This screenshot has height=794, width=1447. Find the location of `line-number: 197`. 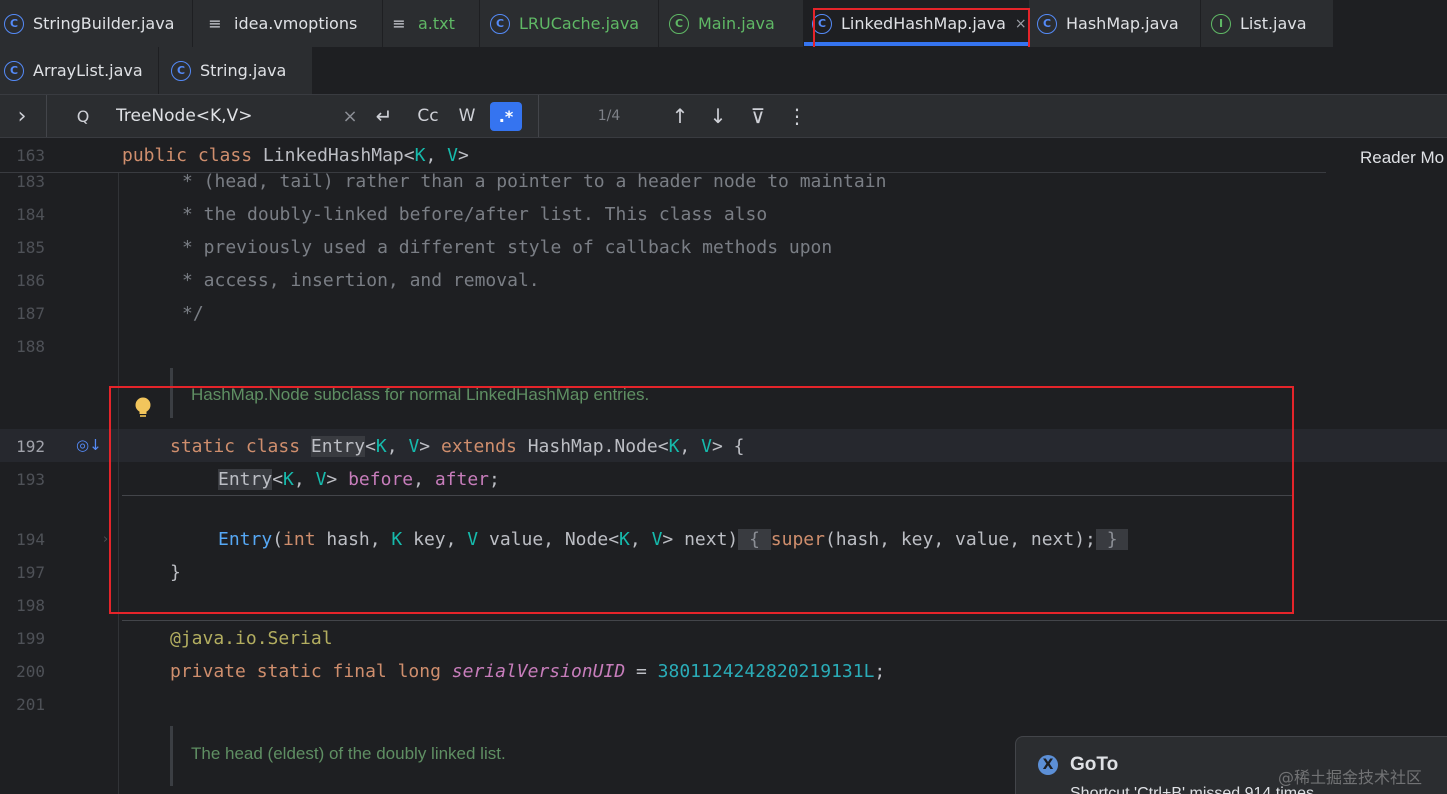

line-number: 197 is located at coordinates (30, 572).